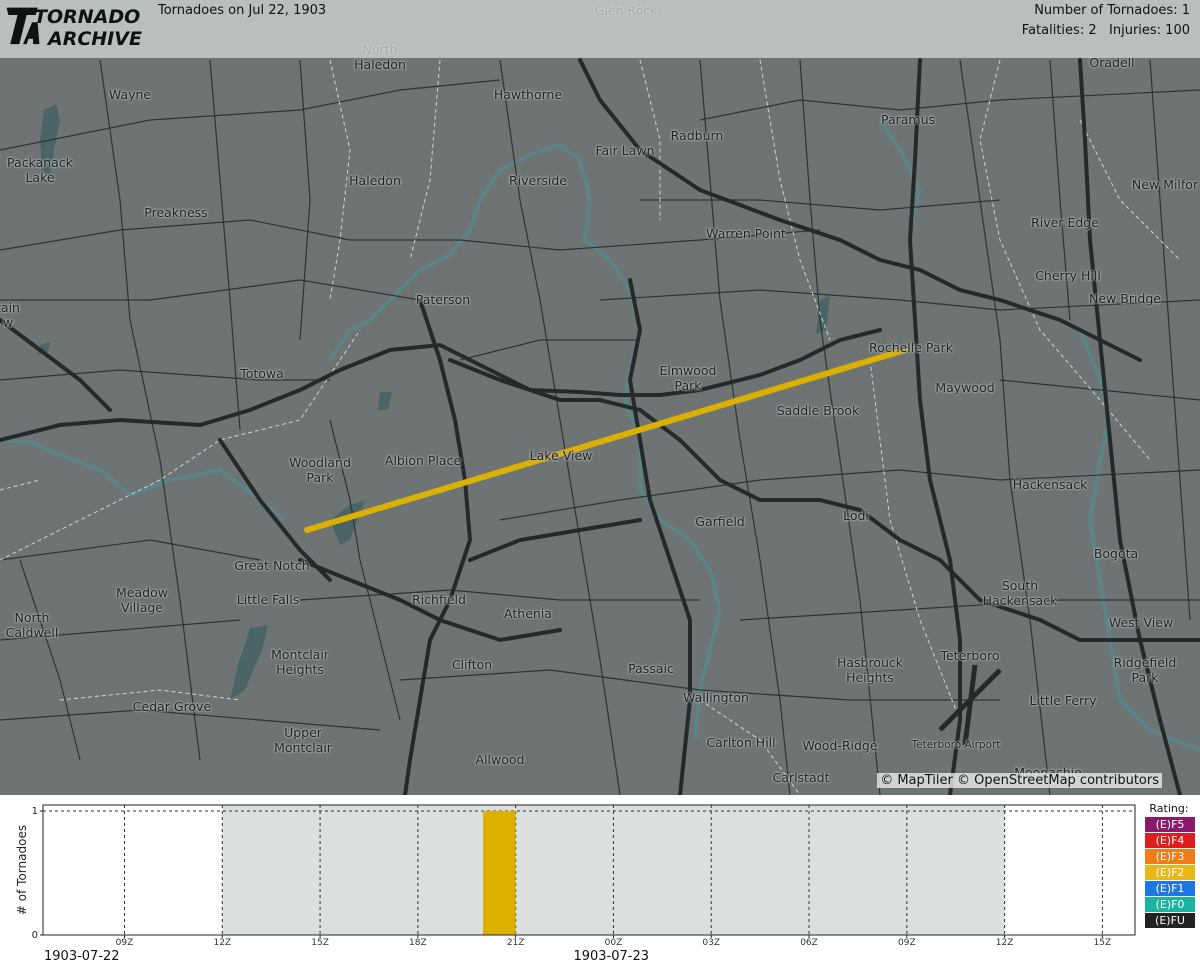 Image resolution: width=1200 pixels, height=969 pixels. I want to click on logo-word-archive: ARCHIVE, so click(95, 39).